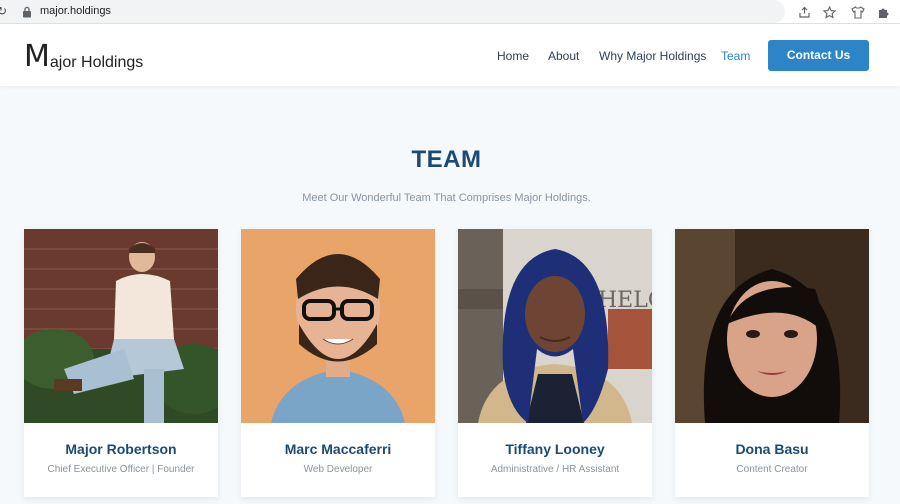  Describe the element at coordinates (338, 449) in the screenshot. I see `member-name: Marc Maccaferri` at that location.